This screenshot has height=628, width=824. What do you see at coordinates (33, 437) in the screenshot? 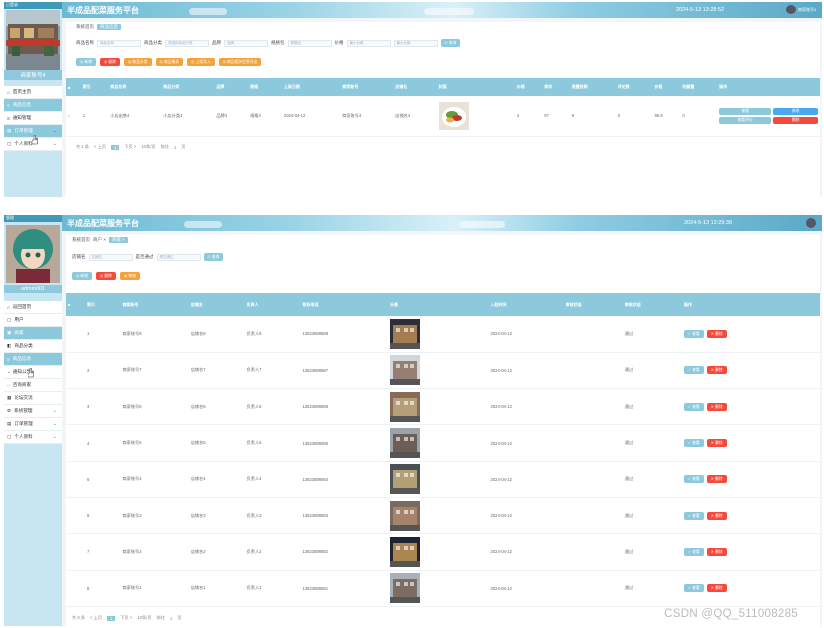
I see `sidebar-item: ▢ 个人资料 ⌄` at bounding box center [33, 437].